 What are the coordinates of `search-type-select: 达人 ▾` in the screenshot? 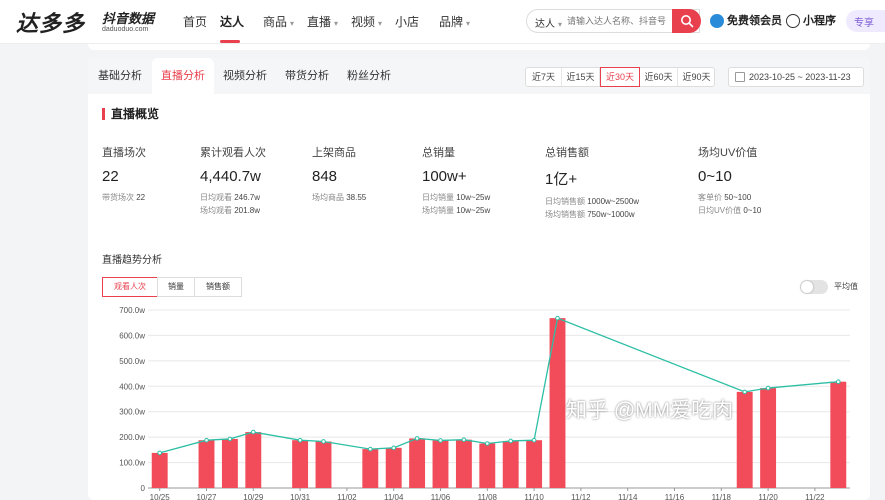 It's located at (548, 22).